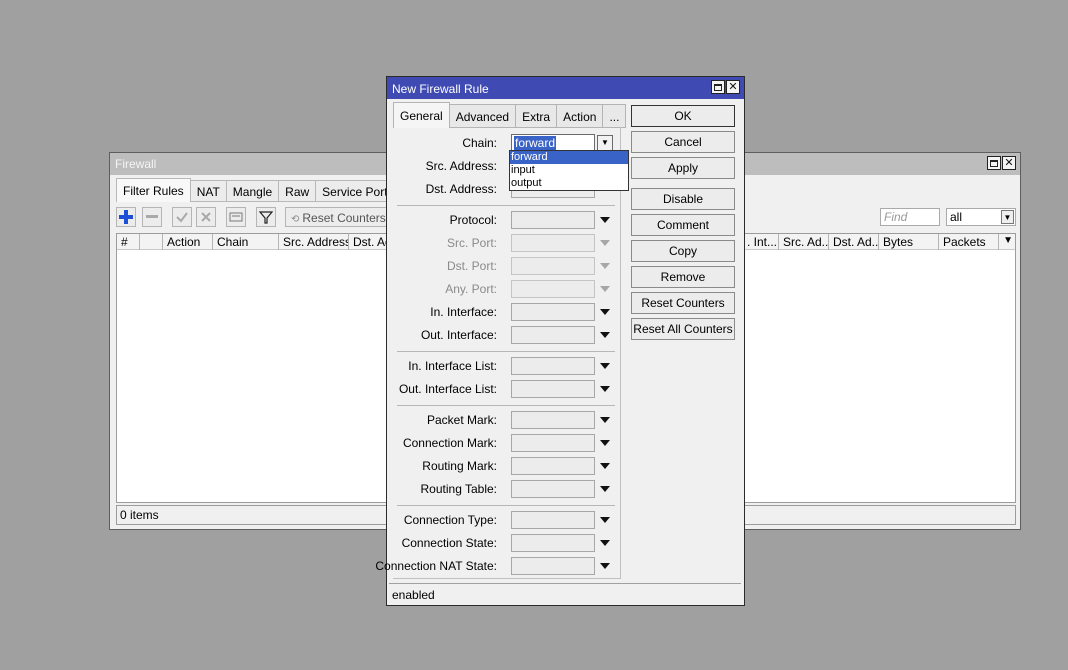 The image size is (1068, 670). What do you see at coordinates (553, 420) in the screenshot?
I see `packet-mark-field` at bounding box center [553, 420].